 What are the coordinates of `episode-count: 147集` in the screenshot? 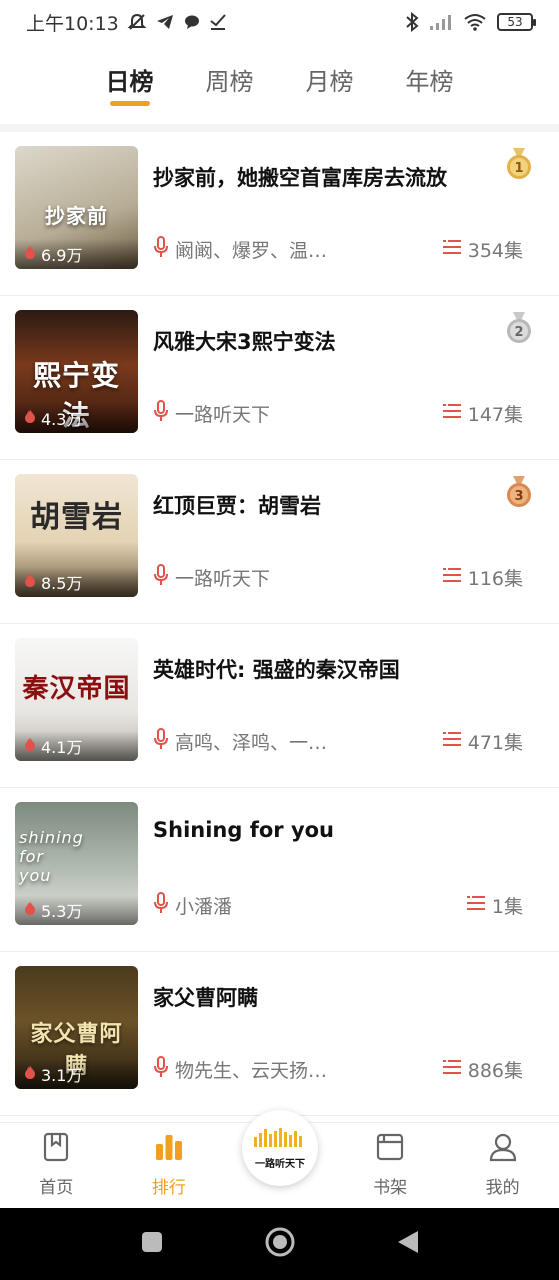 It's located at (482, 413).